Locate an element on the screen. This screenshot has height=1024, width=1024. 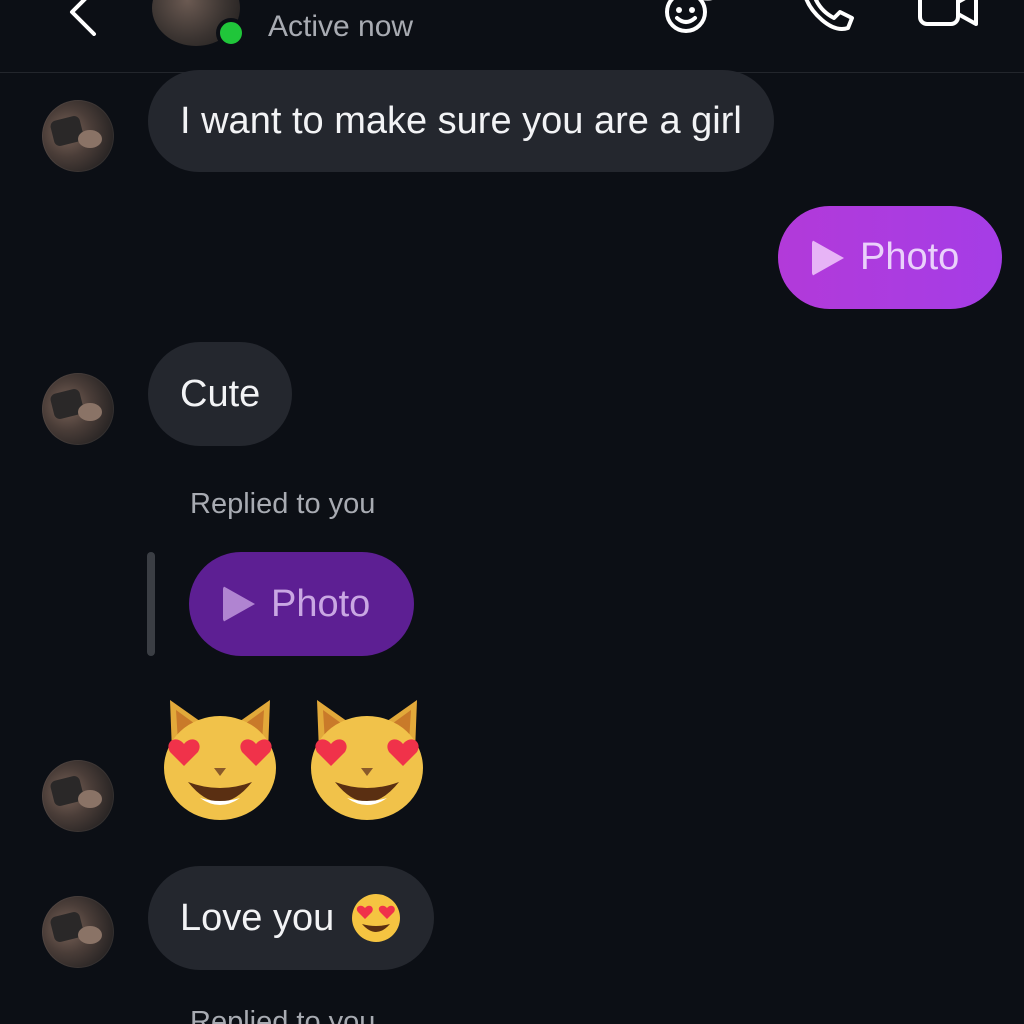
sticker-button is located at coordinates (694, 18).